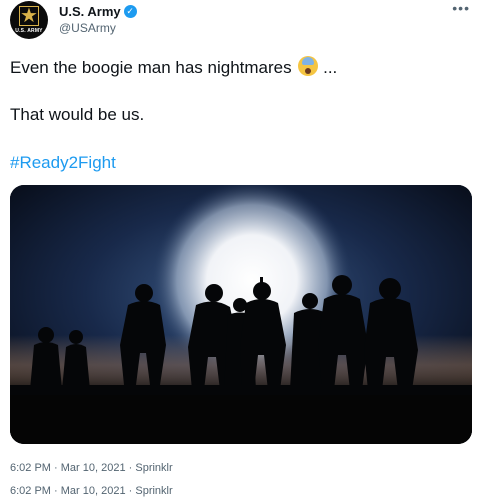 The width and height of the screenshot is (482, 500). Describe the element at coordinates (29, 16) in the screenshot. I see `army-star-icon: ★` at that location.